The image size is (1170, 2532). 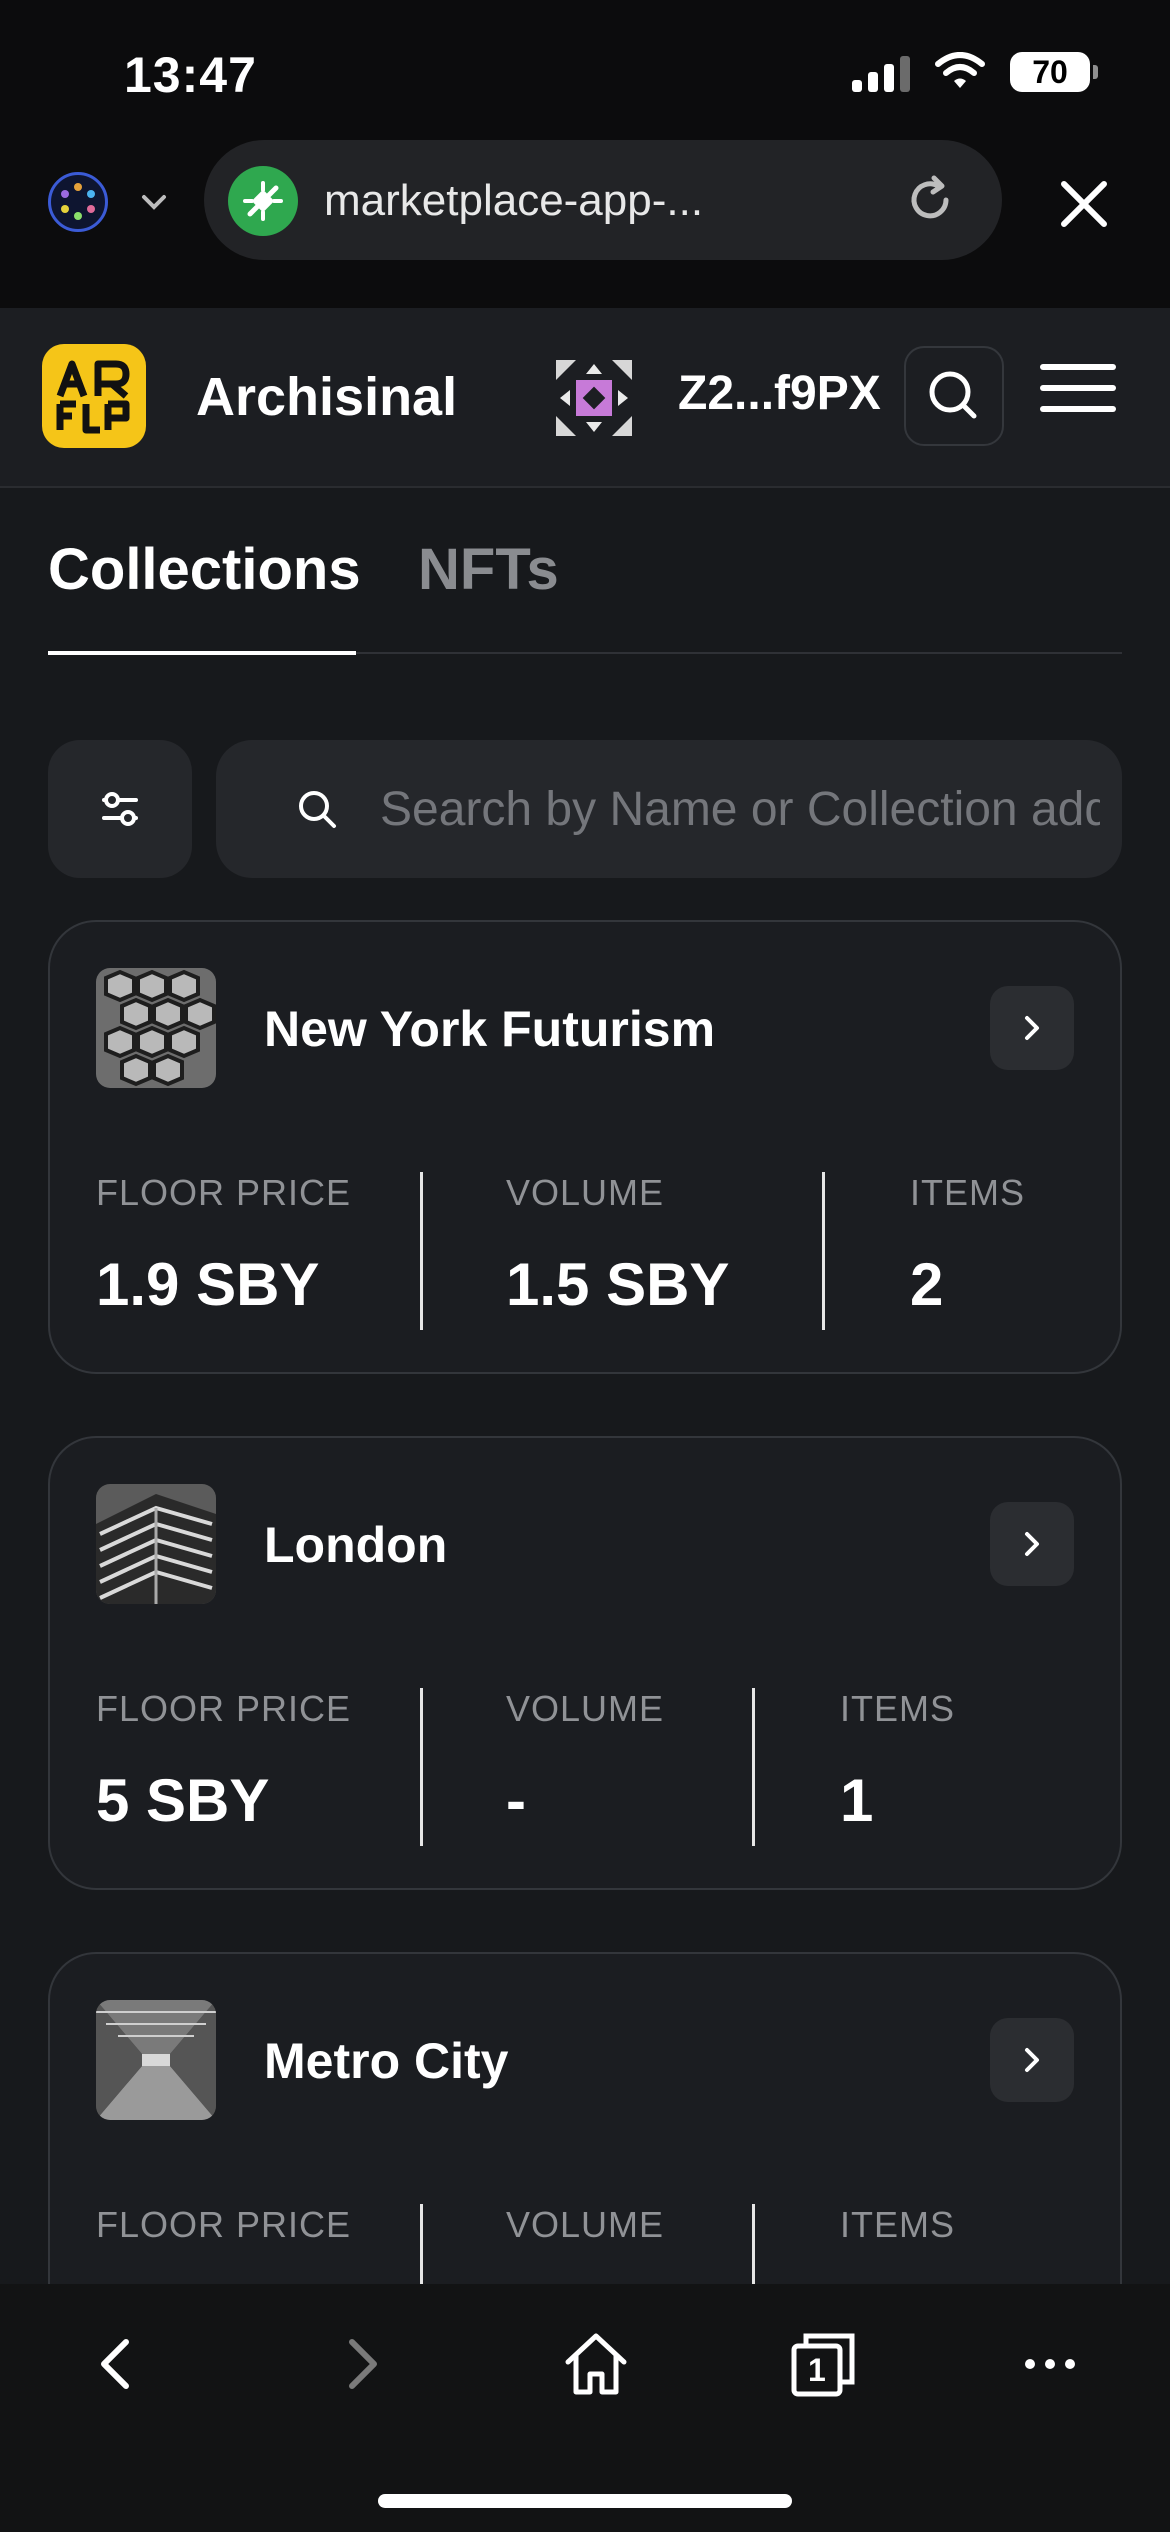 What do you see at coordinates (208, 1284) in the screenshot?
I see `floor-price-value: 1.9 SBY` at bounding box center [208, 1284].